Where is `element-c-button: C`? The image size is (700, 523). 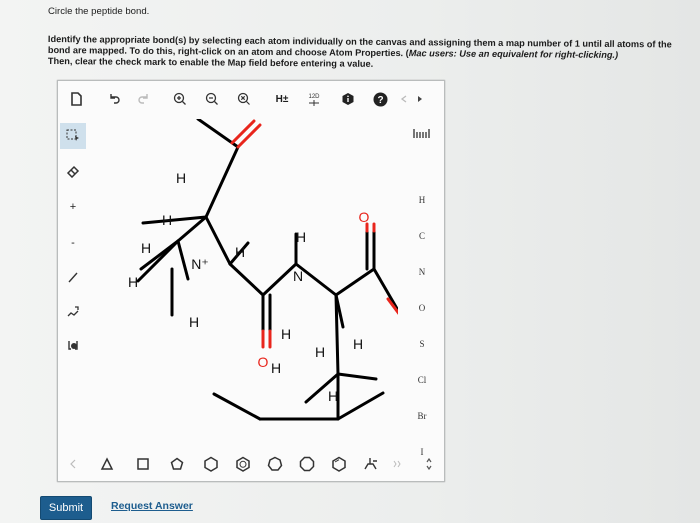
element-c-button: C is located at coordinates (422, 236).